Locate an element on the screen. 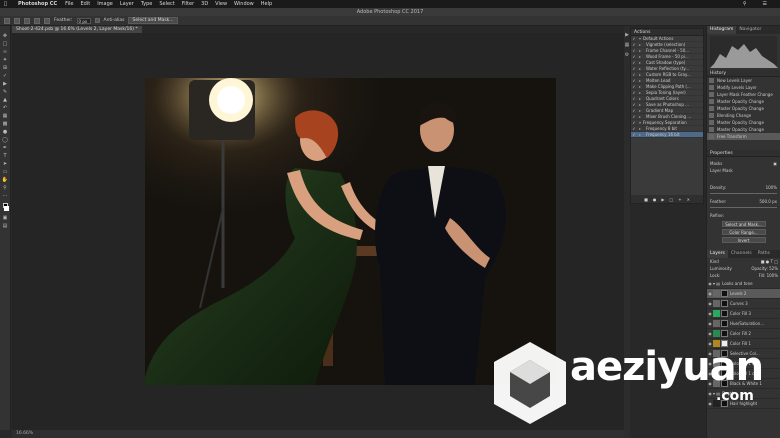  menu-select: Select is located at coordinates (166, 4).